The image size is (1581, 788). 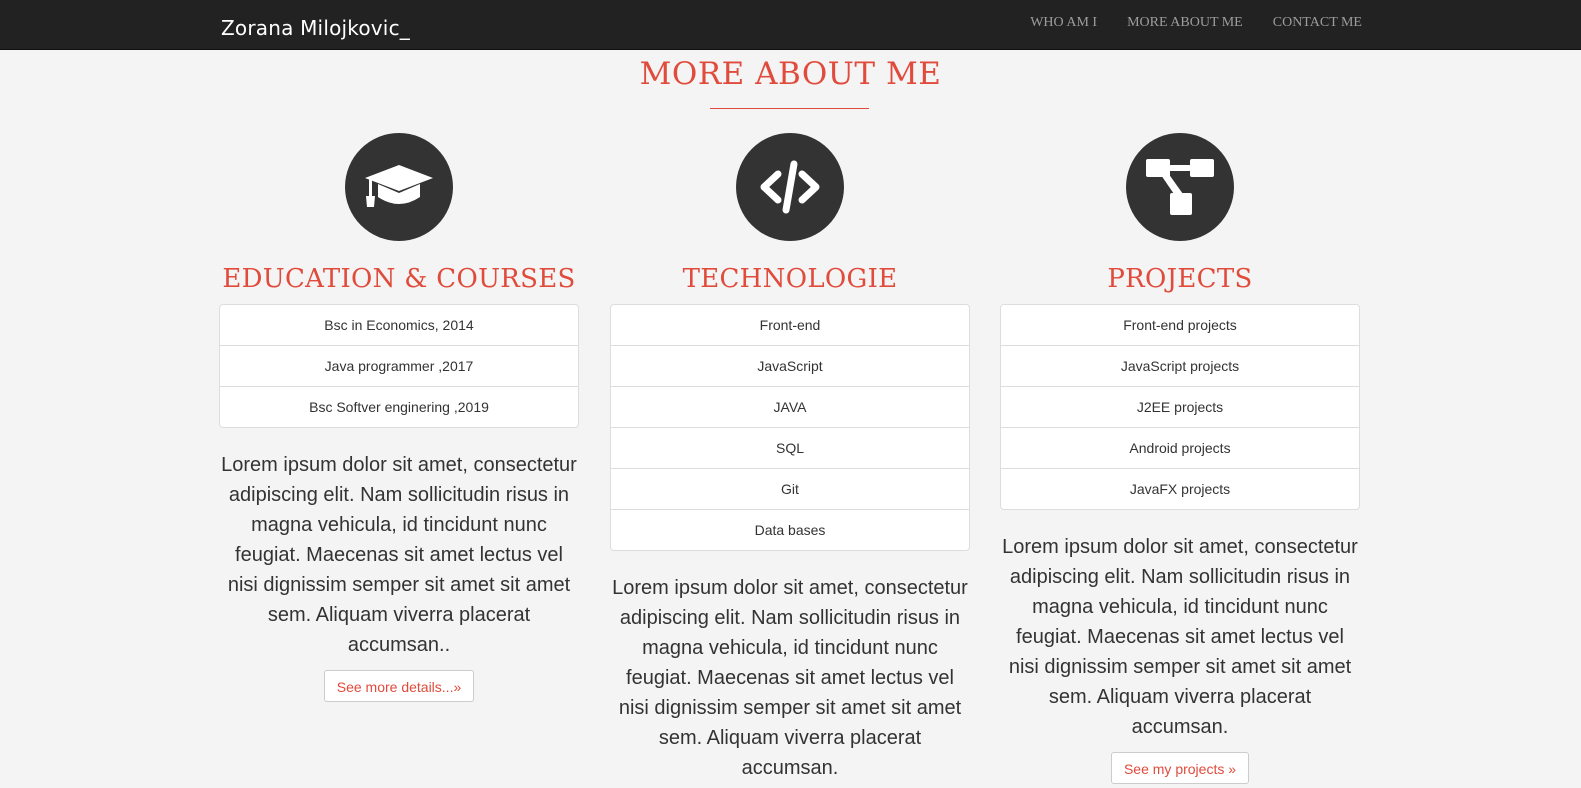 I want to click on nav-link-contact-me: CONTACT ME, so click(x=1317, y=23).